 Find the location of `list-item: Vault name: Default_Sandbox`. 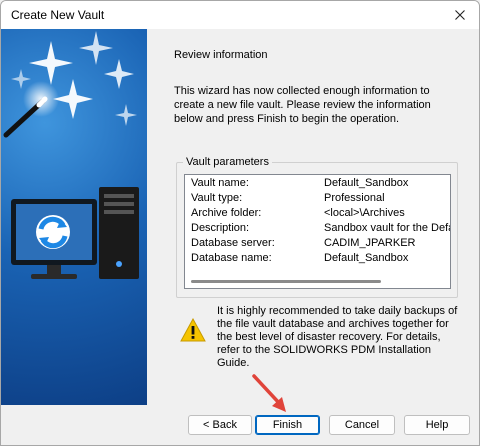

list-item: Vault name: Default_Sandbox is located at coordinates (320, 184).